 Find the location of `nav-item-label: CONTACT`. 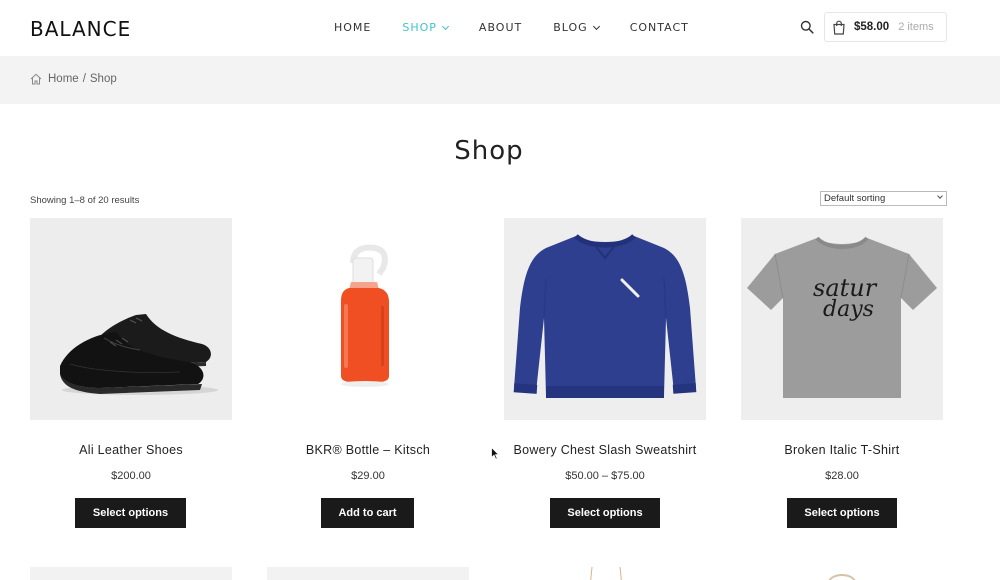

nav-item-label: CONTACT is located at coordinates (659, 27).